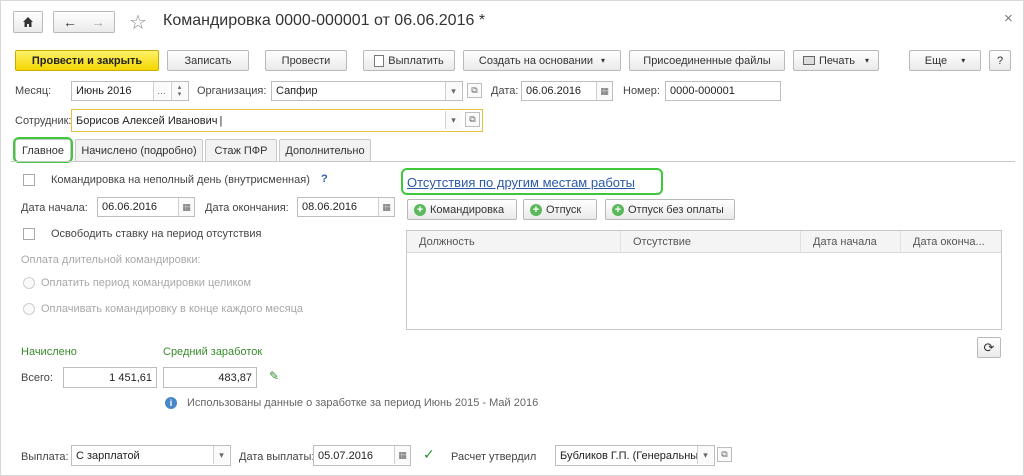  Describe the element at coordinates (111, 260) in the screenshot. I see `long-trip-payment-label: Оплата длительной командировки:` at that location.